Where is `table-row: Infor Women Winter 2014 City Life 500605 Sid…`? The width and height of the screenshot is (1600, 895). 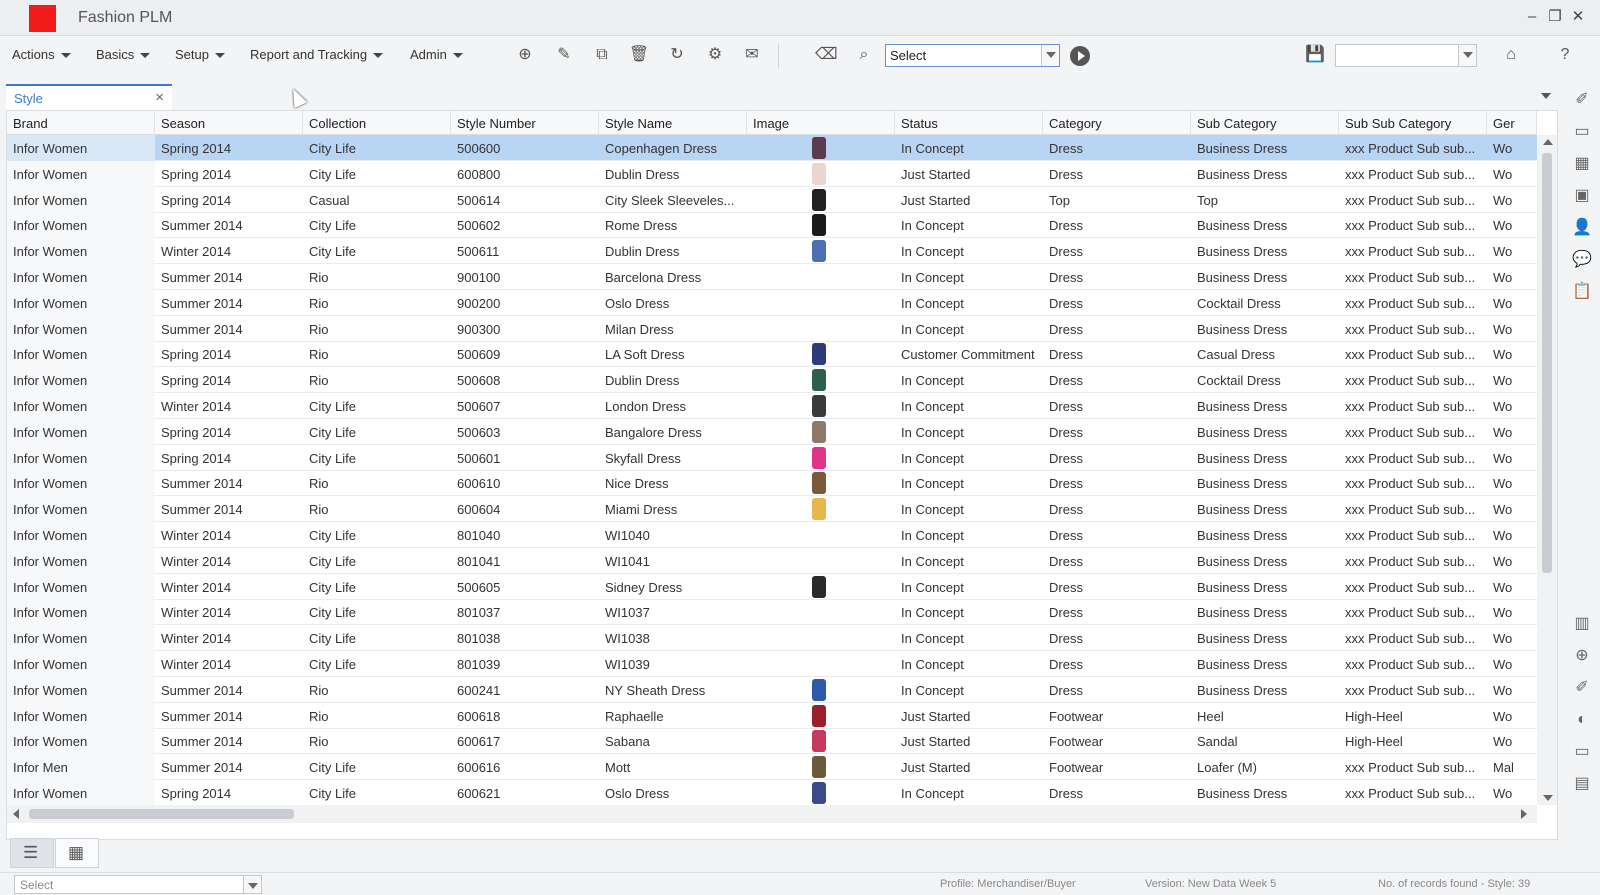 table-row: Infor Women Winter 2014 City Life 500605 Sid… is located at coordinates (772, 586).